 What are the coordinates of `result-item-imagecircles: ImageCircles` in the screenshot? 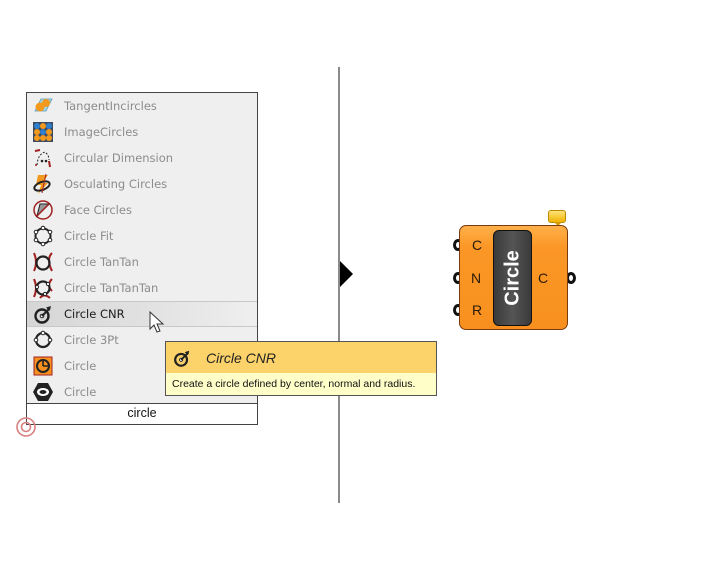 It's located at (142, 132).